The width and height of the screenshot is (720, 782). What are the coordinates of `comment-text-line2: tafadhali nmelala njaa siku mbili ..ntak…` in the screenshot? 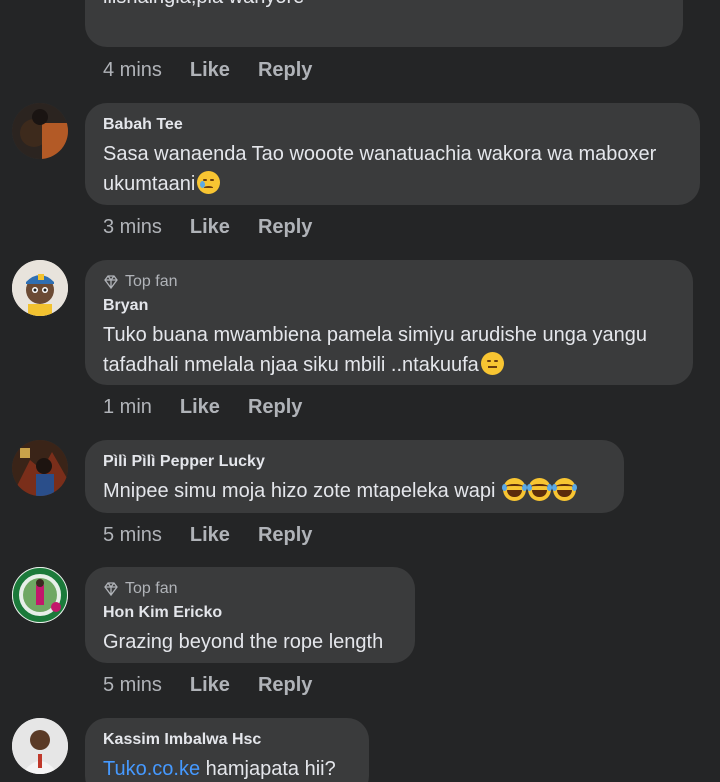 It's located at (291, 365).